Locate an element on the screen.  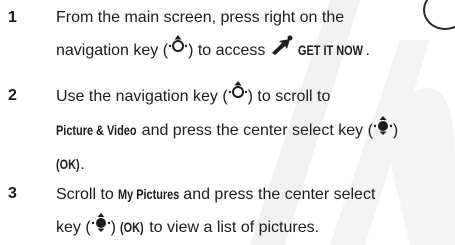
step-number: 1 is located at coordinates (12, 17).